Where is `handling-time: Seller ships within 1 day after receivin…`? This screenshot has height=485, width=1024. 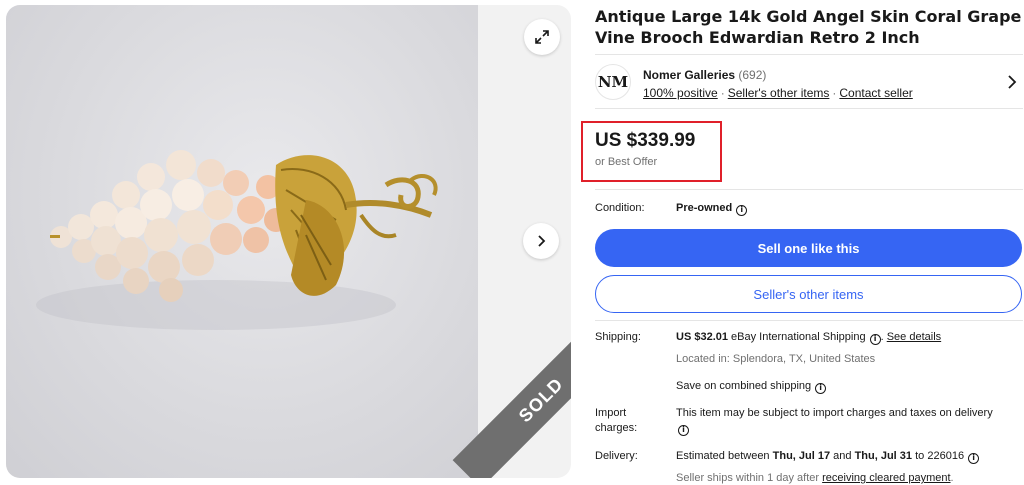 handling-time: Seller ships within 1 day after receivin… is located at coordinates (815, 478).